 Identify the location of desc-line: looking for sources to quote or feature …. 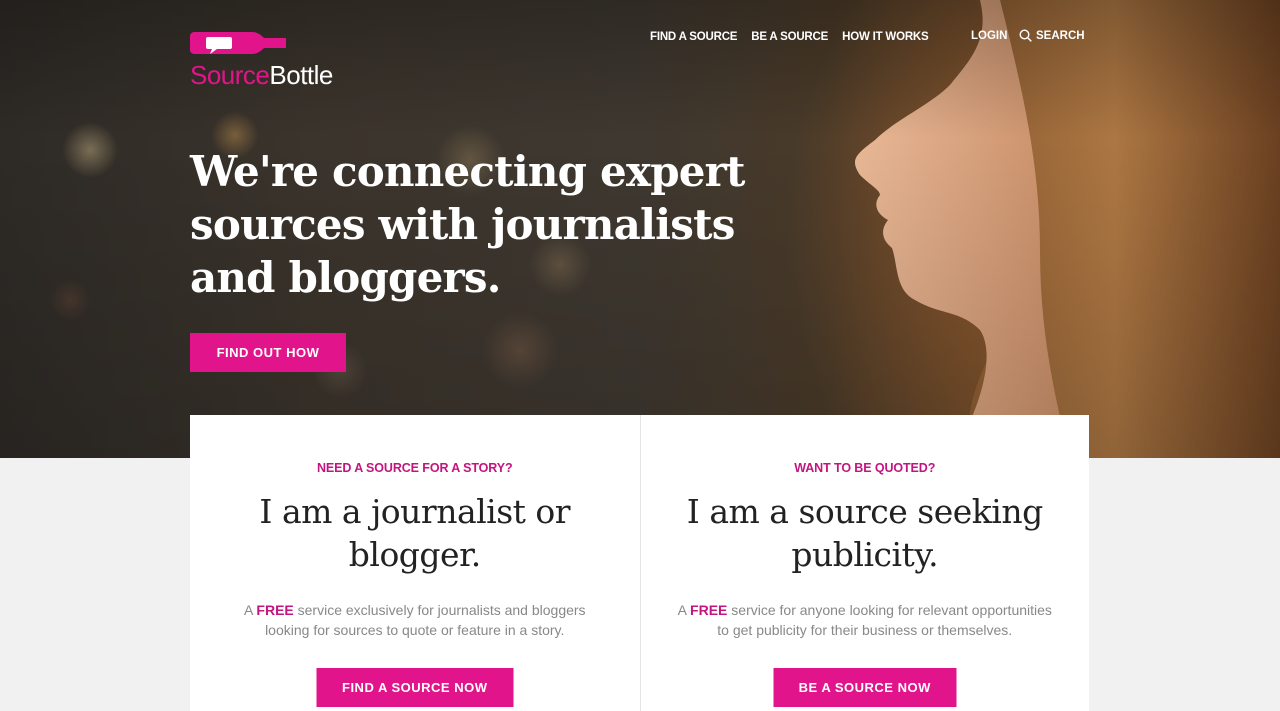
(415, 630).